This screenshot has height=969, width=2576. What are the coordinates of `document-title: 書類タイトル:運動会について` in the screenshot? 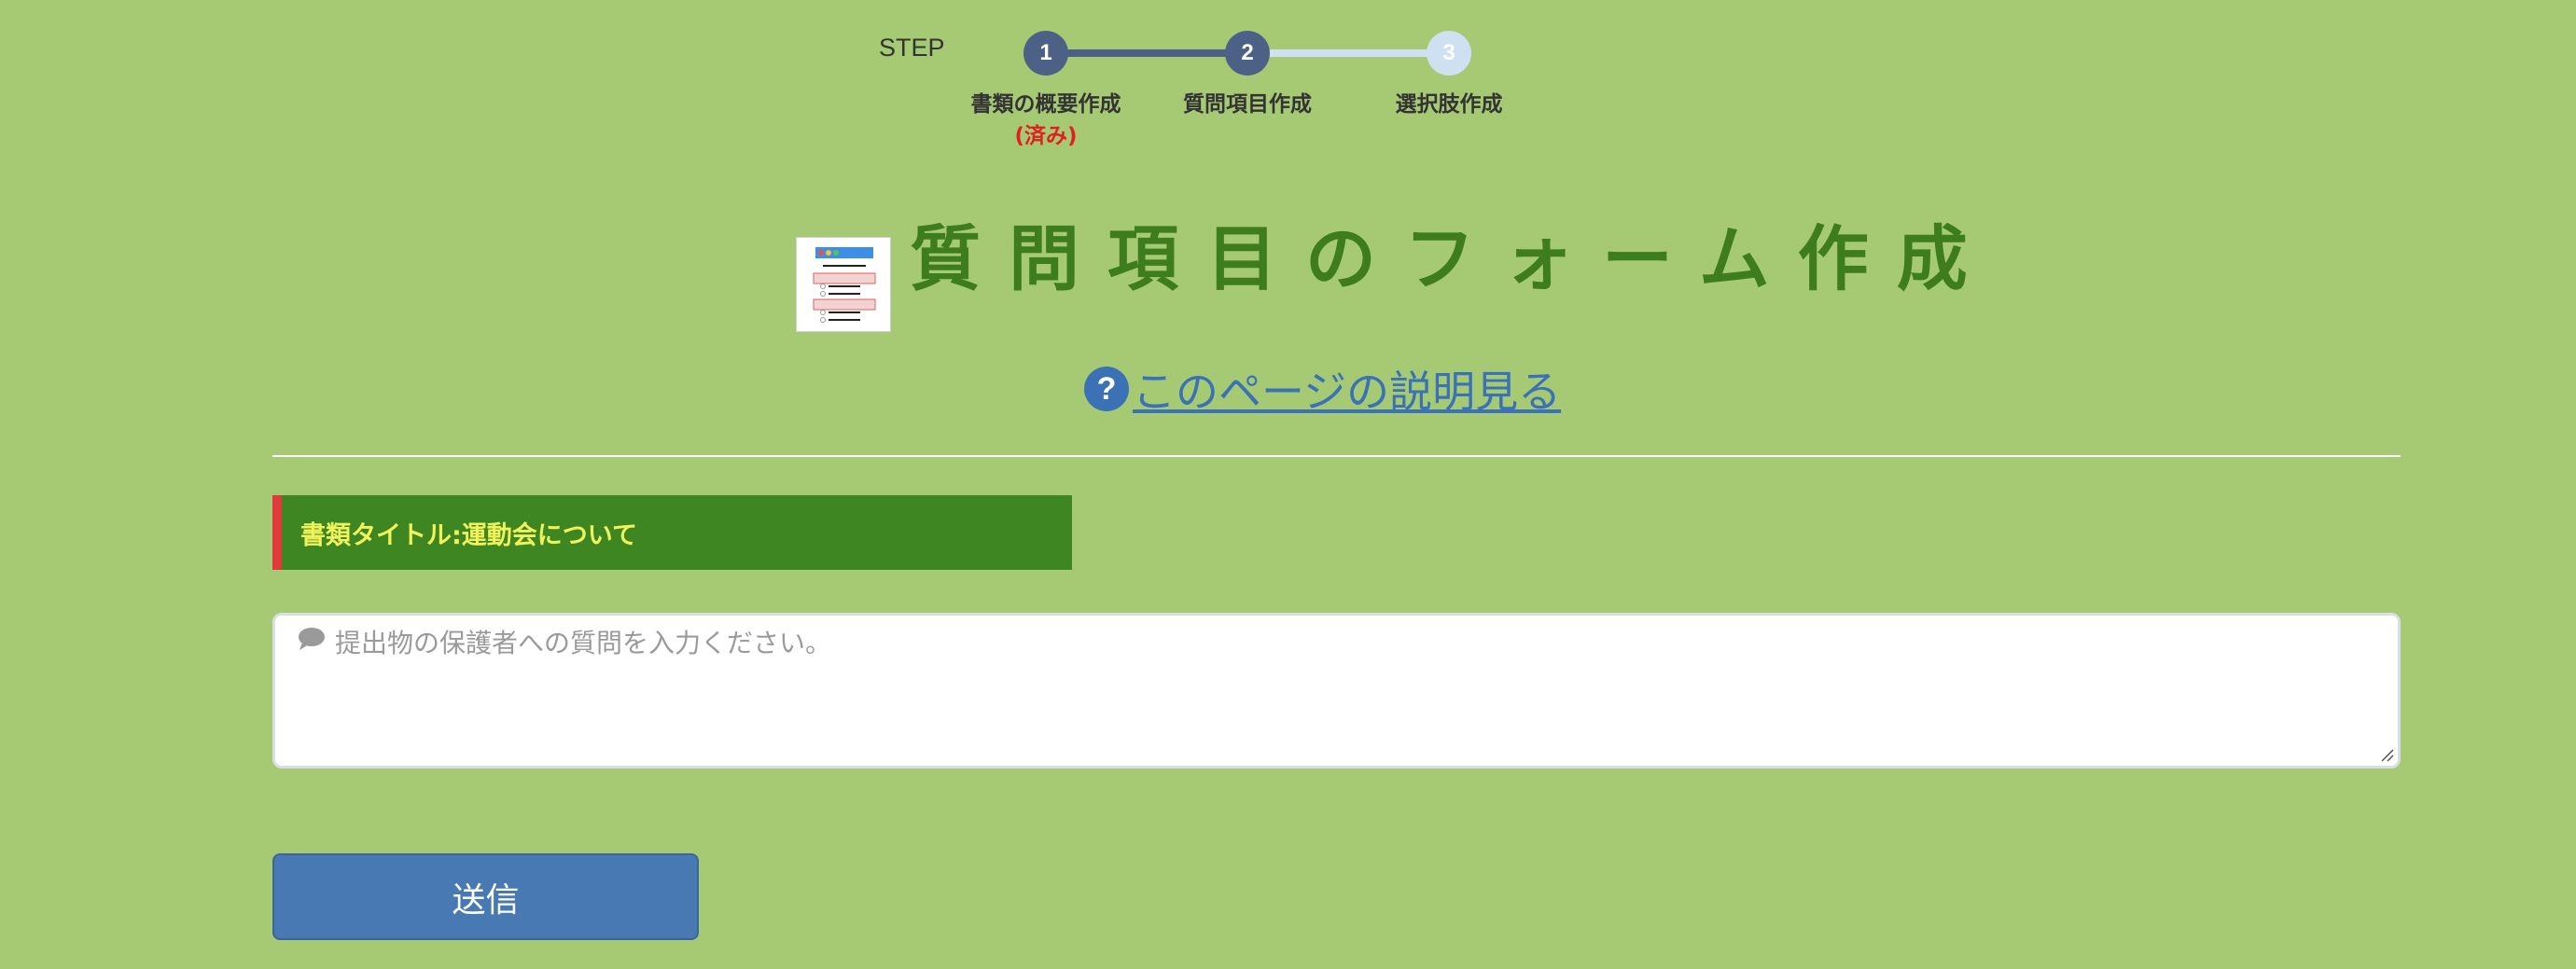 It's located at (468, 535).